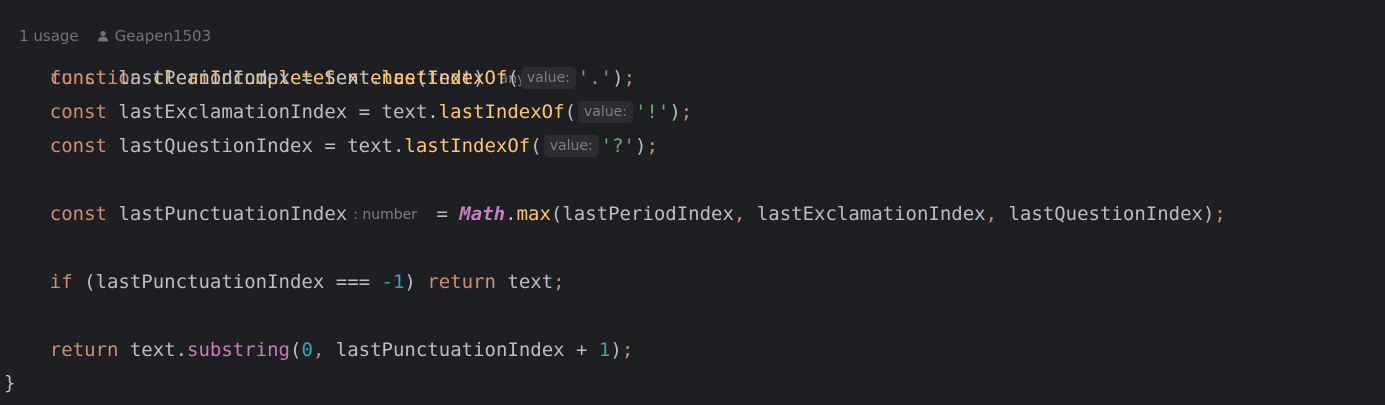 The image size is (1385, 405). Describe the element at coordinates (533, 214) in the screenshot. I see `method-call: max` at that location.